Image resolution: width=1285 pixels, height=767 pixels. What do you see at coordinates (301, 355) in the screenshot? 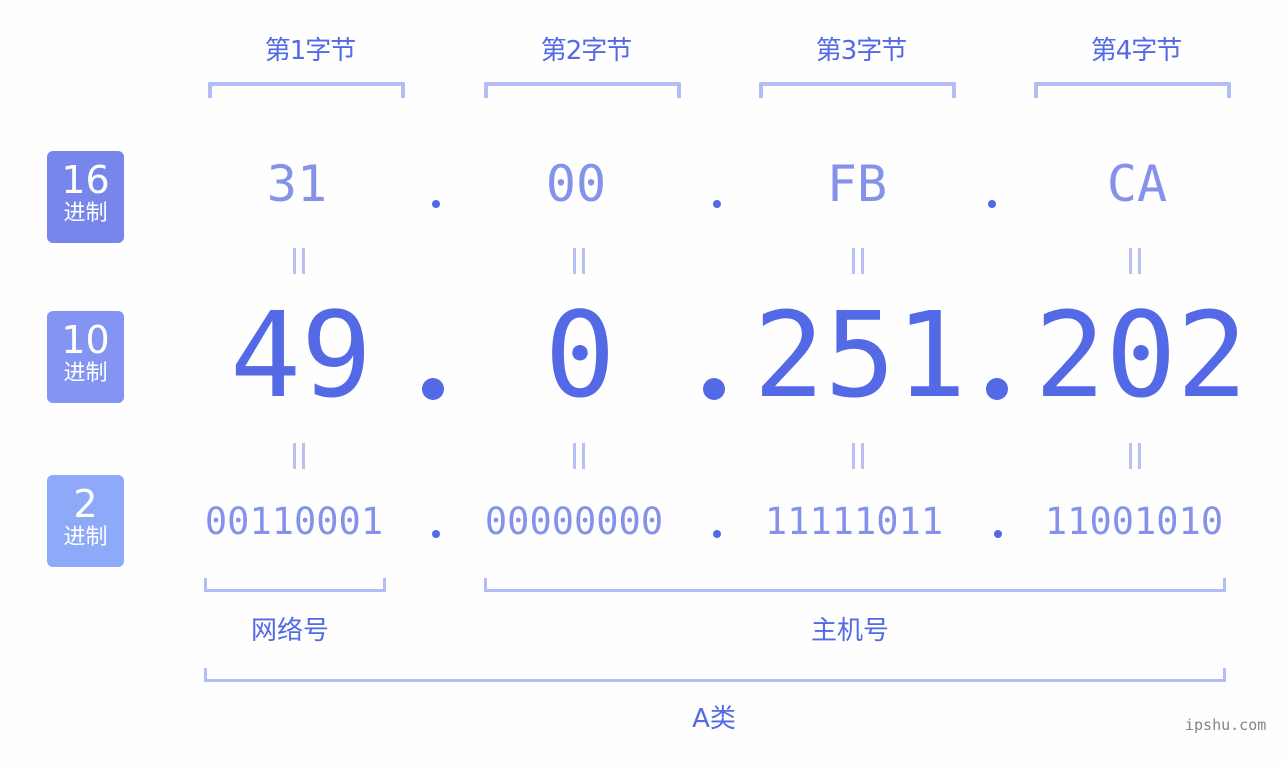
I see `decimal-byte-1: 49` at bounding box center [301, 355].